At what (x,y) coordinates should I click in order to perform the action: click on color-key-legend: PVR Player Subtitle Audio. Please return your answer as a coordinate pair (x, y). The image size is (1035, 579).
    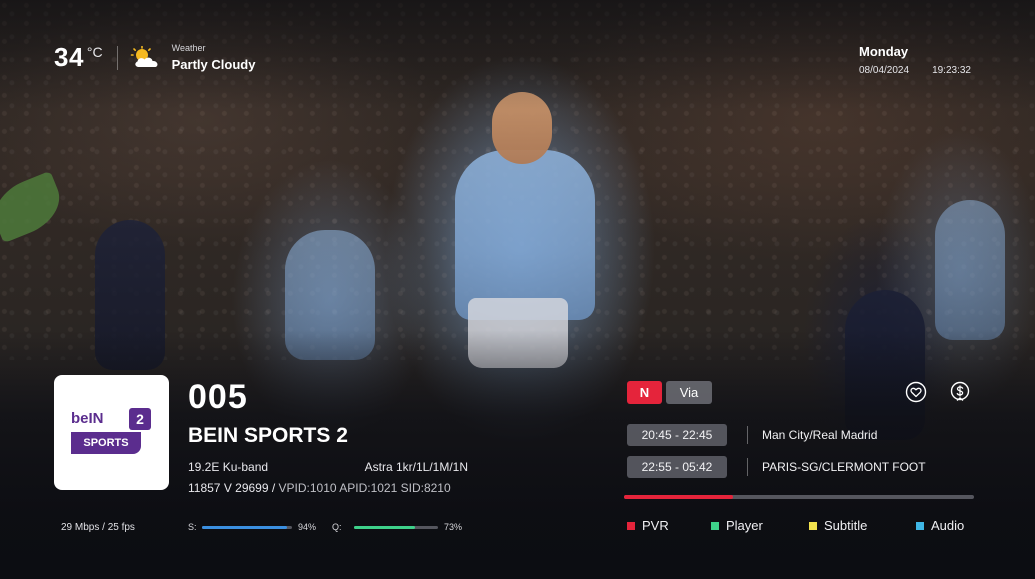
    Looking at the image, I should click on (795, 525).